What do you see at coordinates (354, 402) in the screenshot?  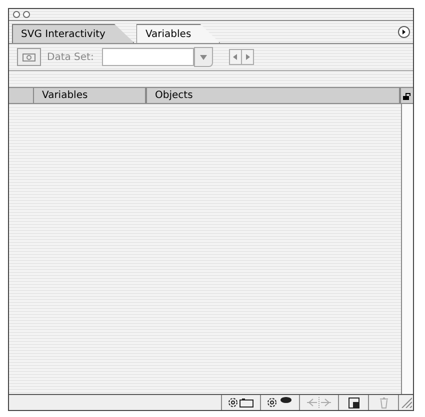 I see `new-item-icon` at bounding box center [354, 402].